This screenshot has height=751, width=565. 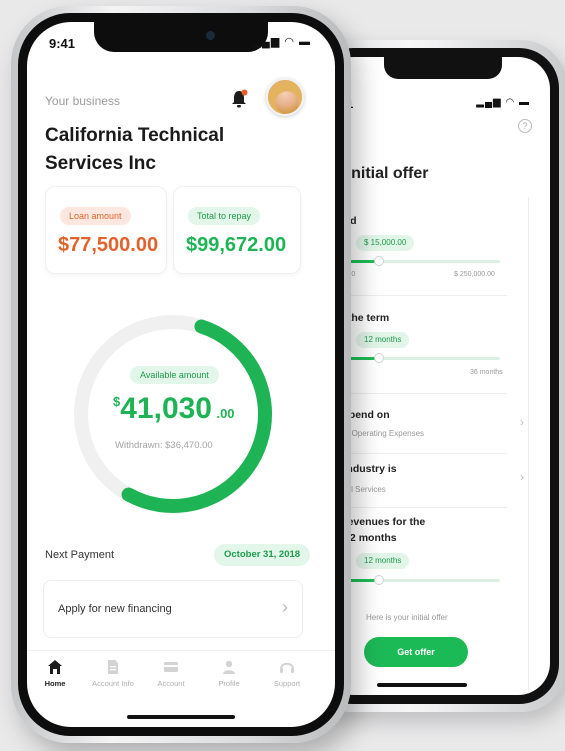 What do you see at coordinates (407, 617) in the screenshot?
I see `offer-text: Here is your initial offer` at bounding box center [407, 617].